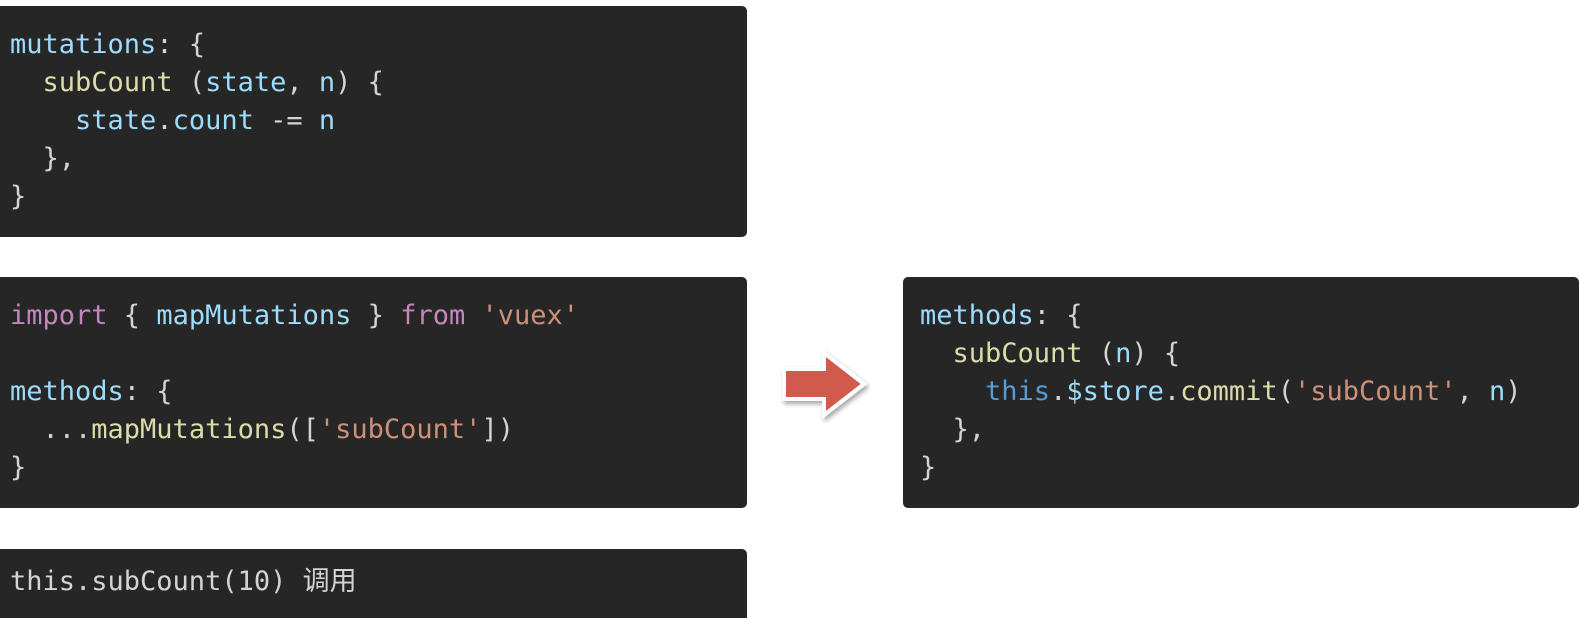 This screenshot has height=618, width=1579. Describe the element at coordinates (183, 581) in the screenshot. I see `code-token: this.subCount(10) 调用` at that location.